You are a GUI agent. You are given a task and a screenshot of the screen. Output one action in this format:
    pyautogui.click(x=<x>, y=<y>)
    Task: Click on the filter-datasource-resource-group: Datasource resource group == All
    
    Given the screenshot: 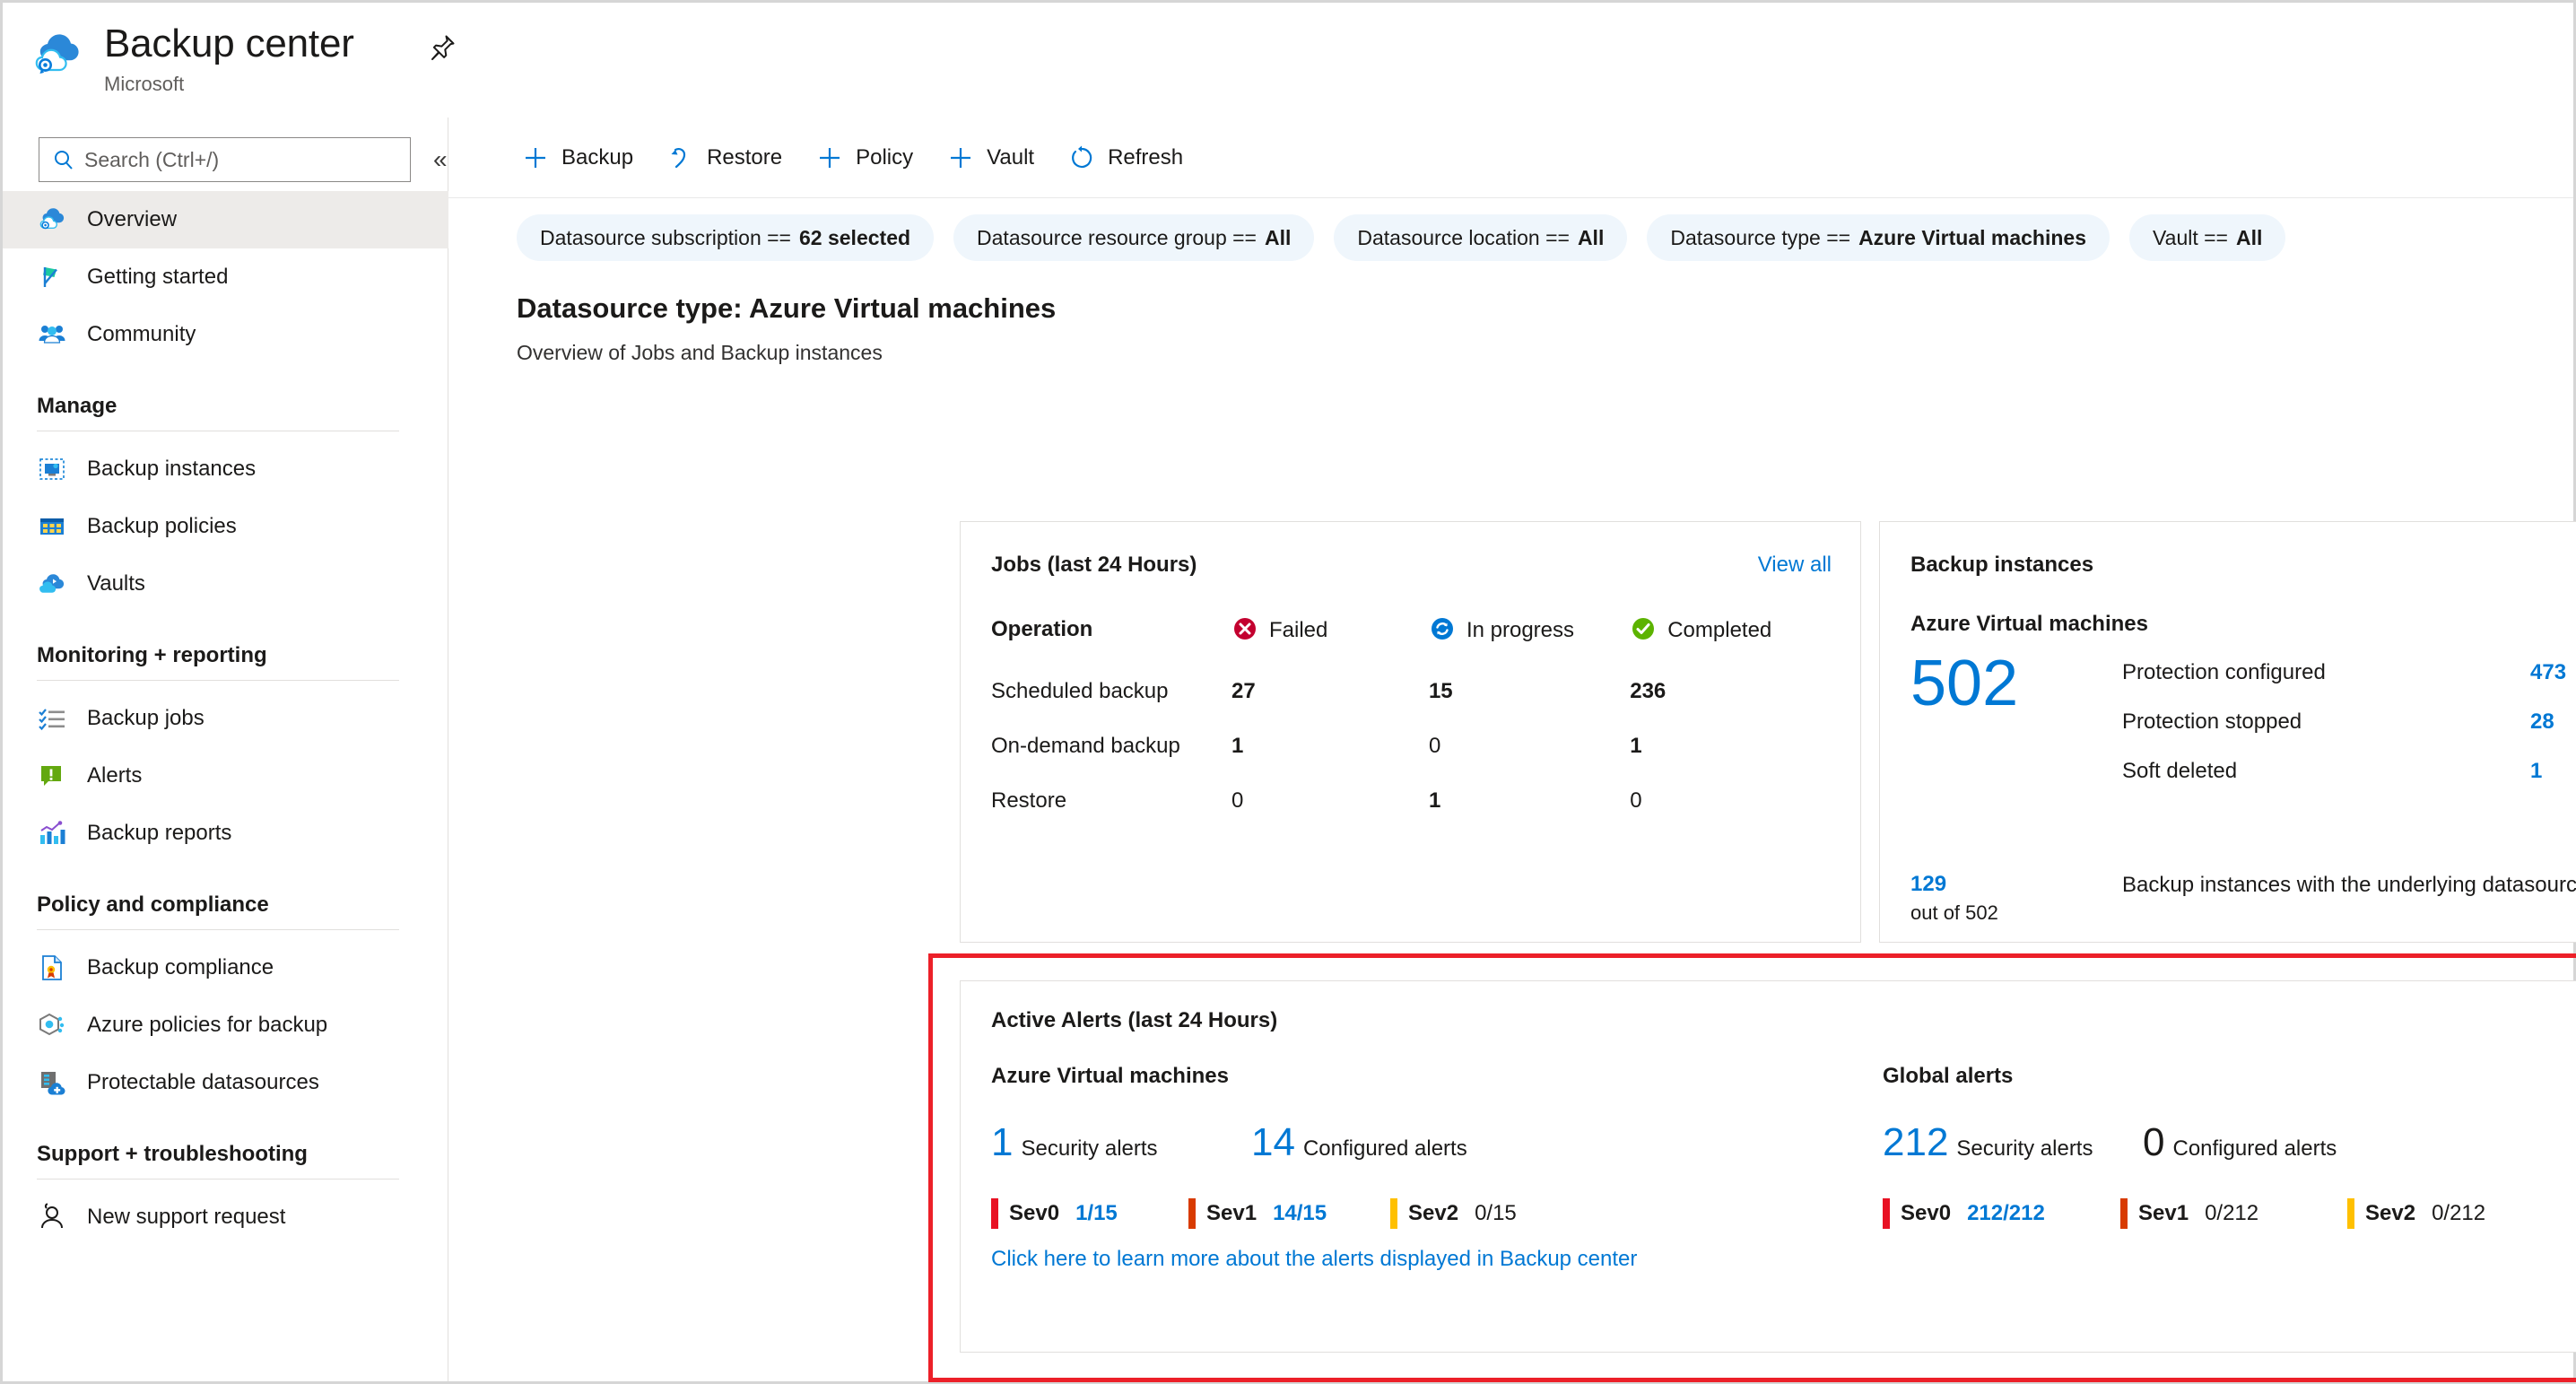 What is the action you would take?
    pyautogui.click(x=1134, y=237)
    